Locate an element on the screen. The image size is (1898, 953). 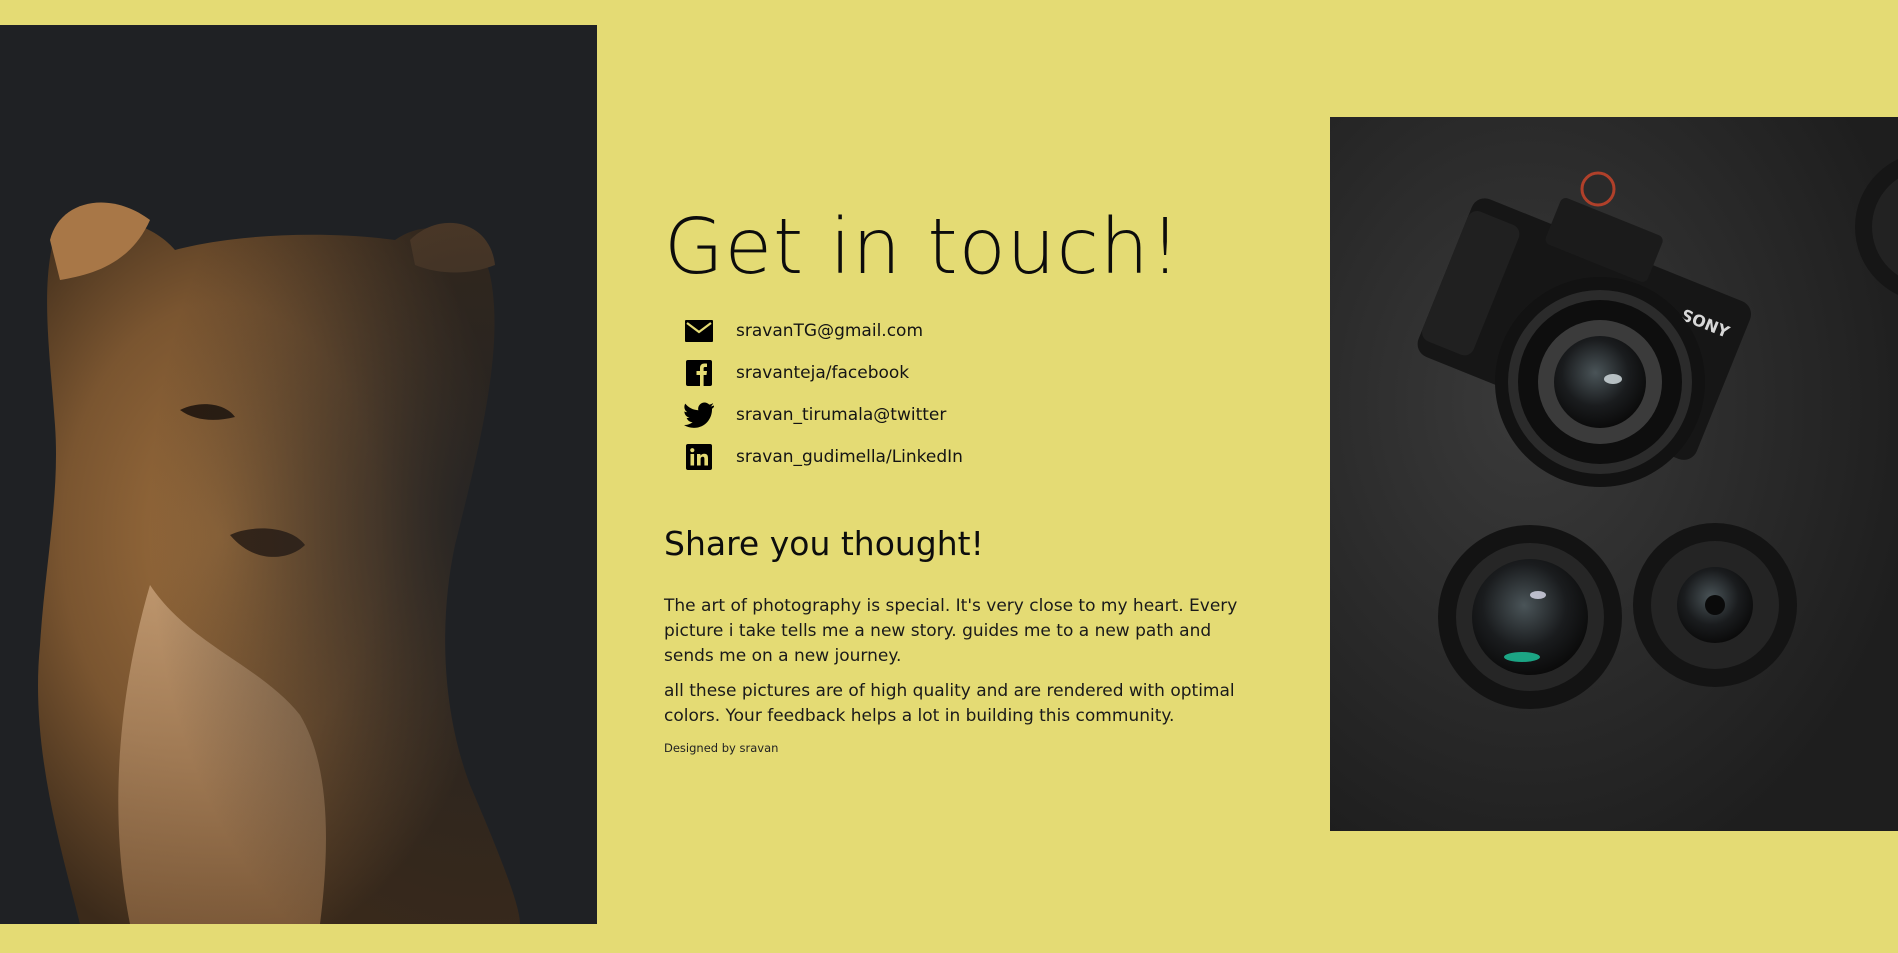
contact-linkedin-label: sravan_gudimella/LinkedIn is located at coordinates (849, 457).